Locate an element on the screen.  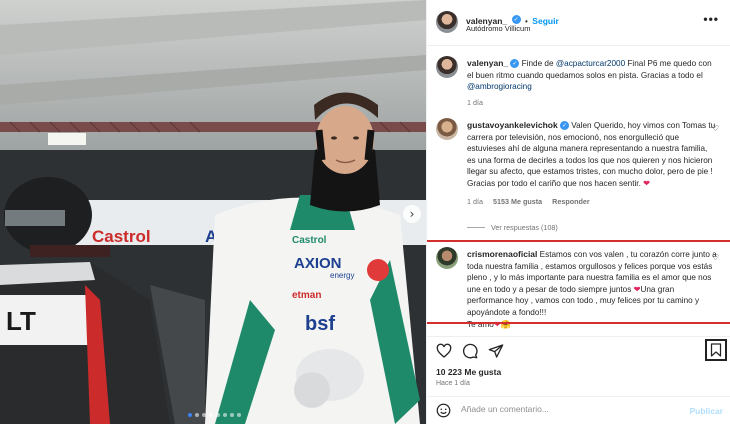
post-time: Hace 1 día is located at coordinates (453, 383).